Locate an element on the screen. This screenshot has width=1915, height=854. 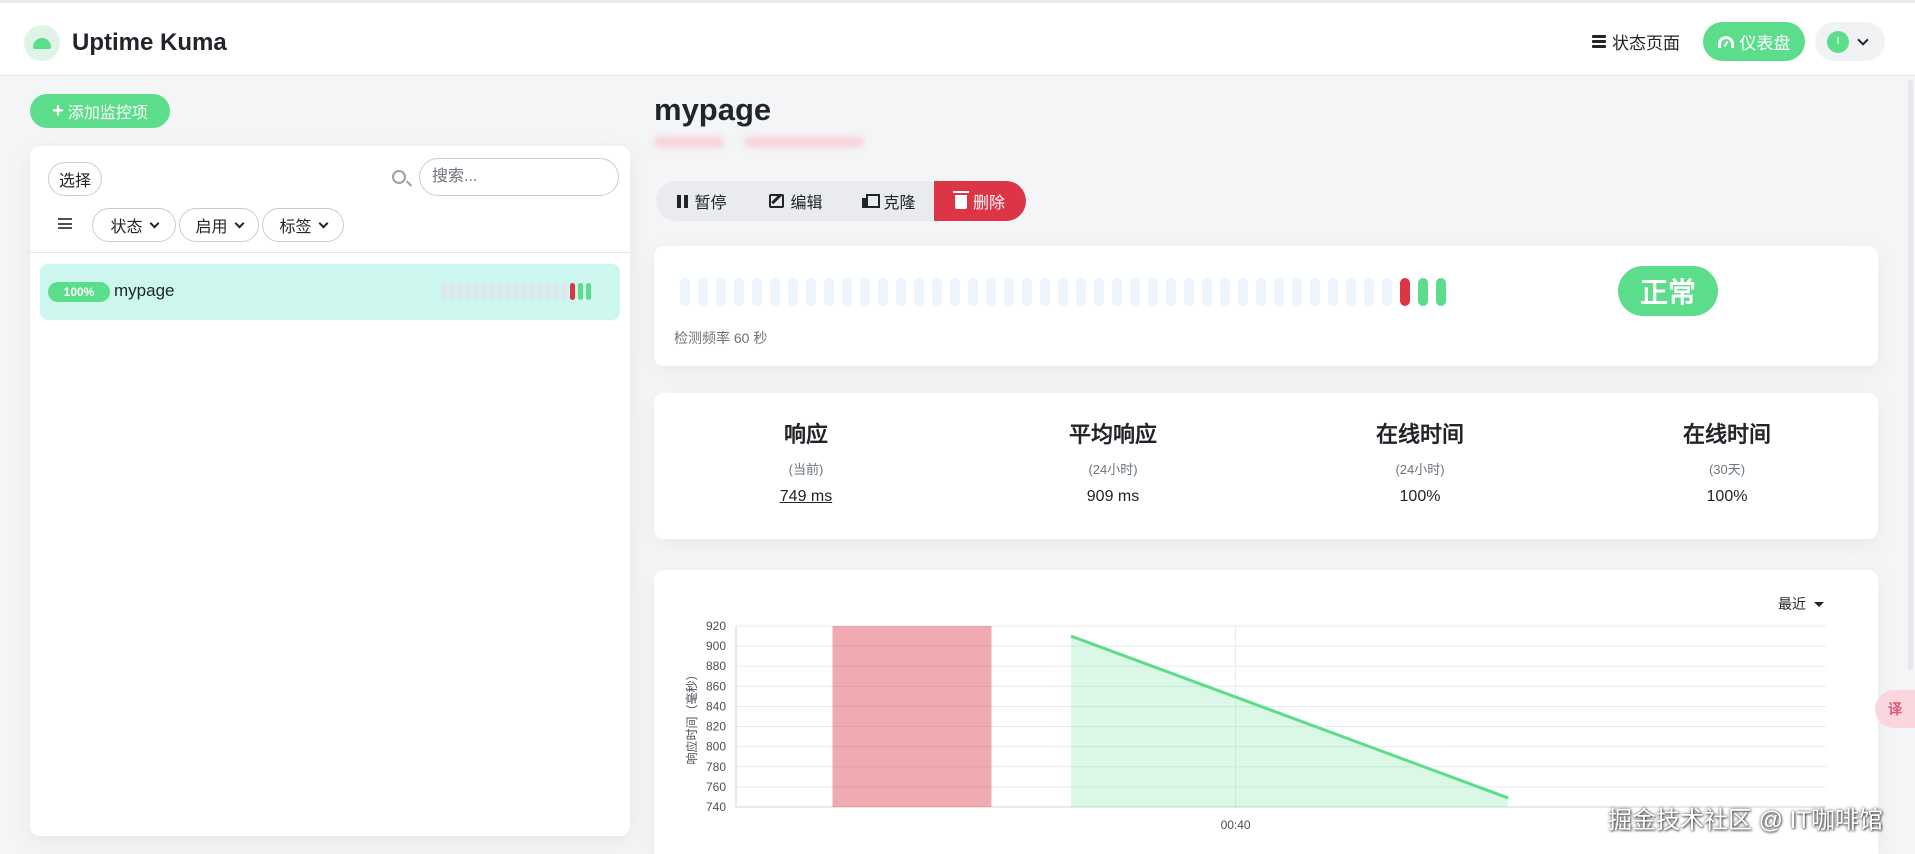
monitor-list-item: 100% mypage is located at coordinates (330, 292).